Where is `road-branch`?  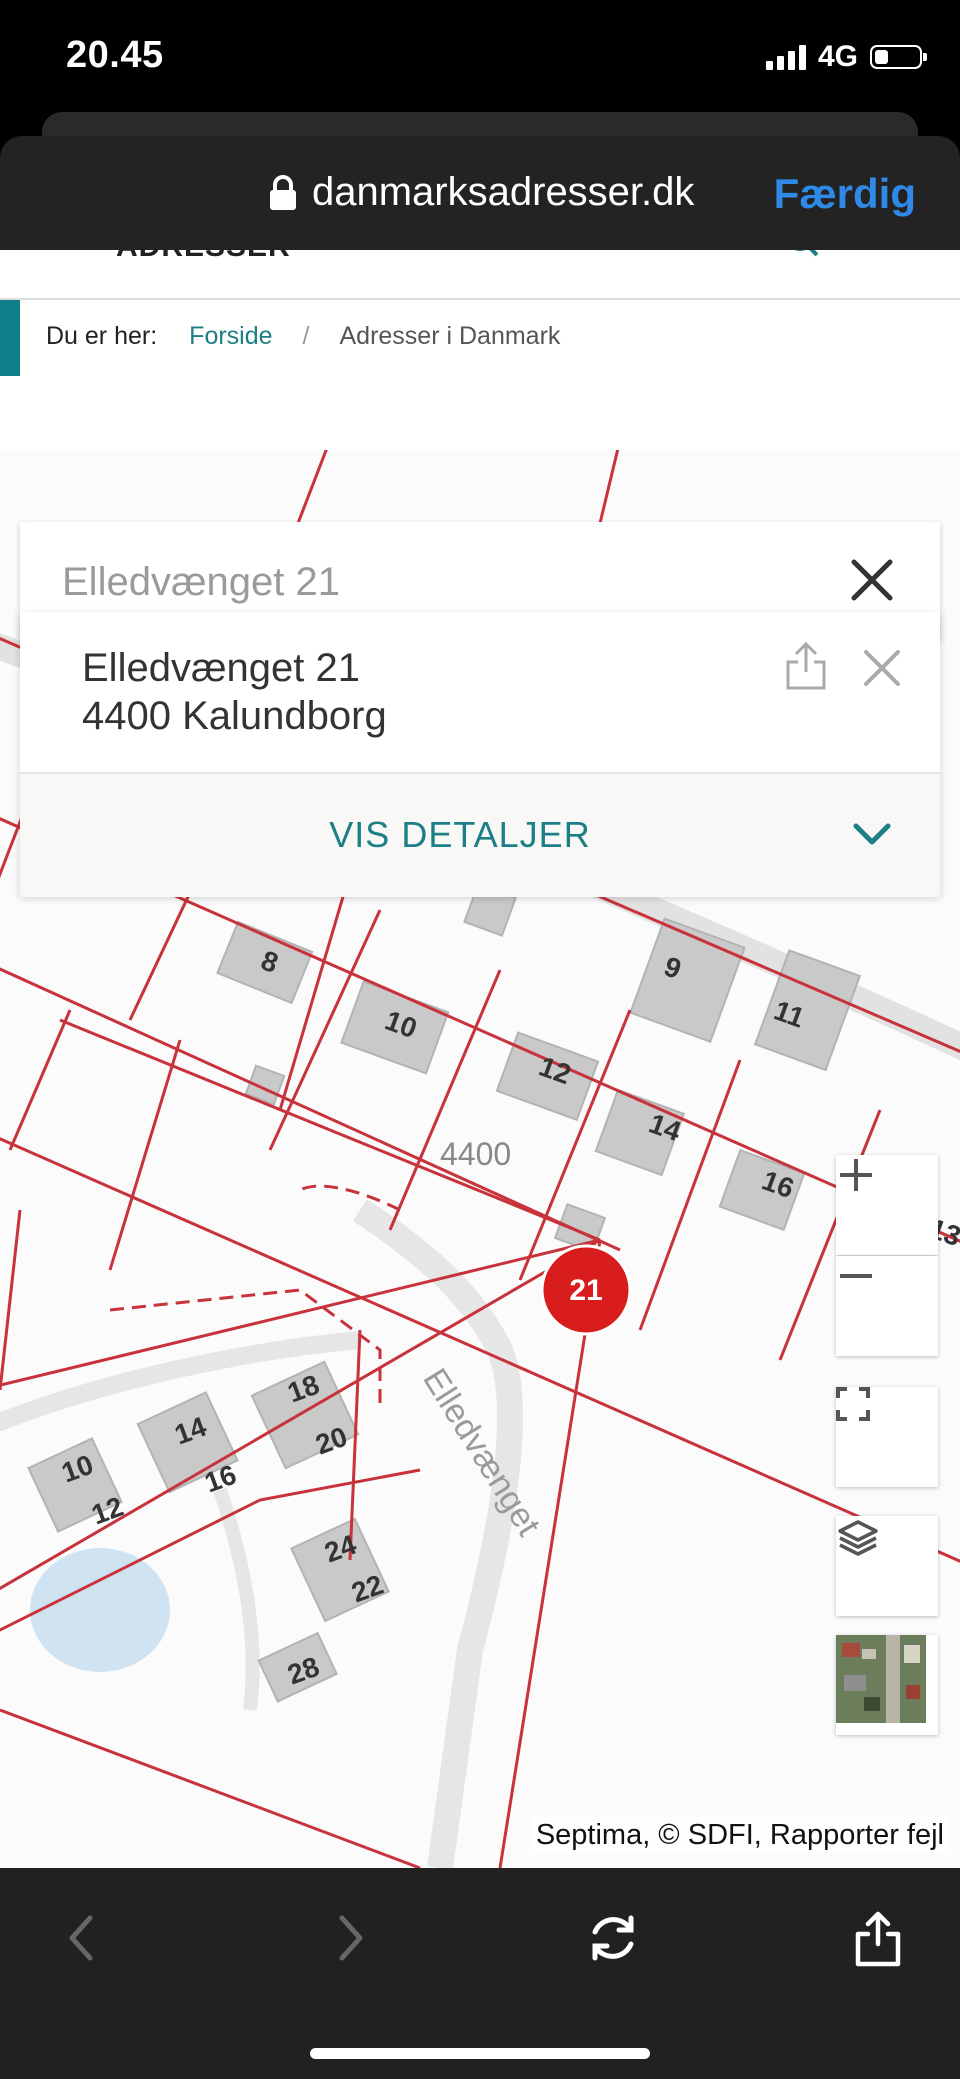 road-branch is located at coordinates (236, 1599).